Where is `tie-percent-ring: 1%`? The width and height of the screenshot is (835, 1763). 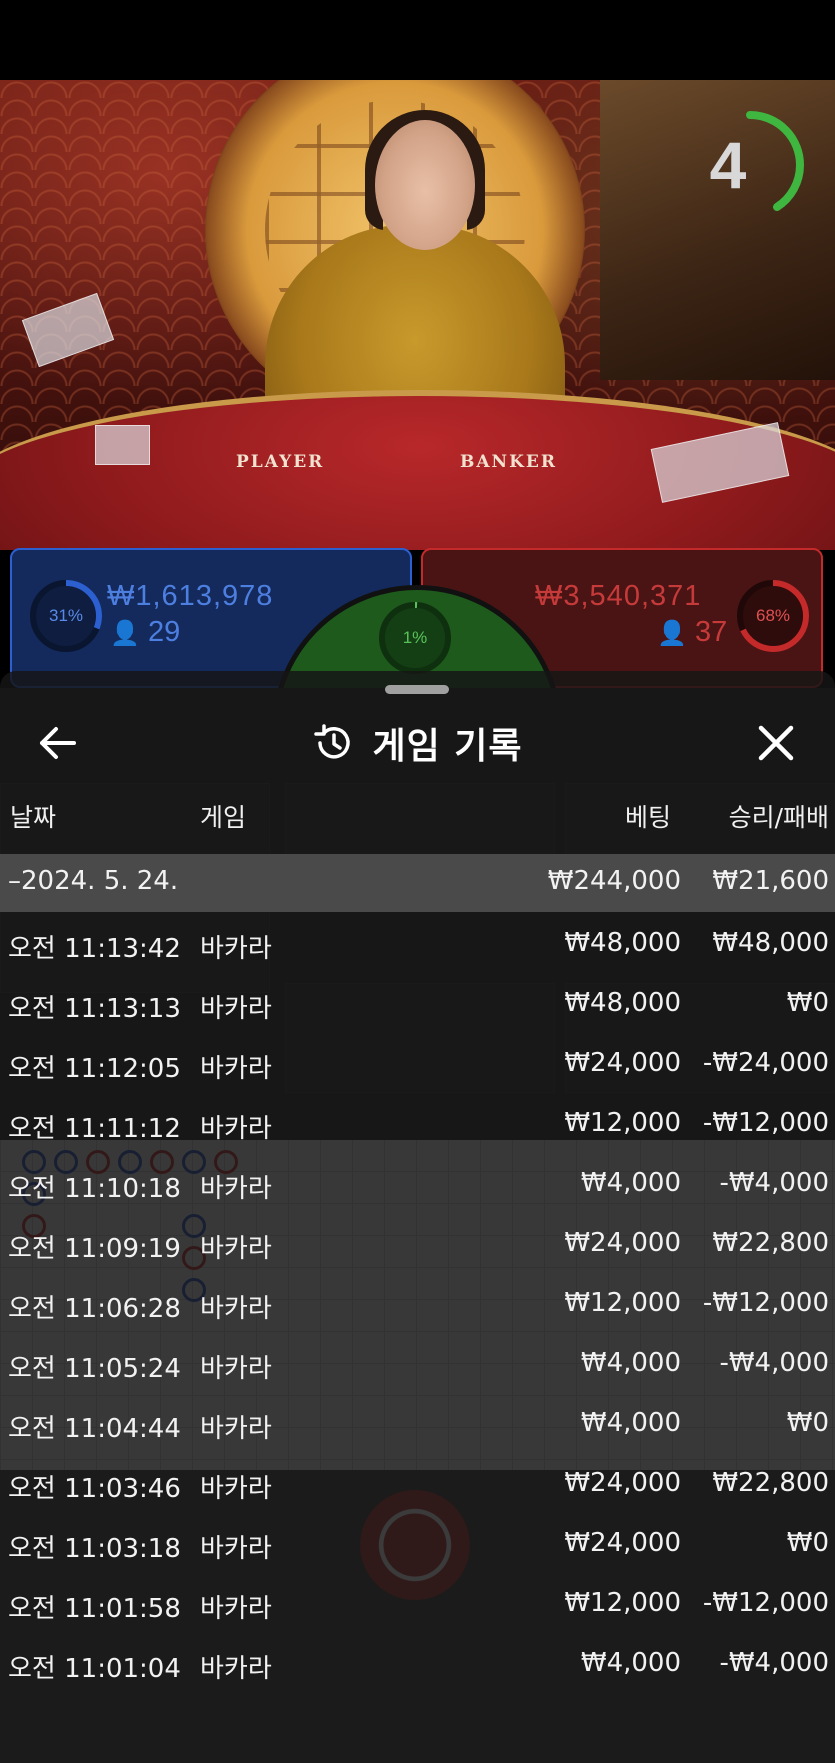 tie-percent-ring: 1% is located at coordinates (415, 638).